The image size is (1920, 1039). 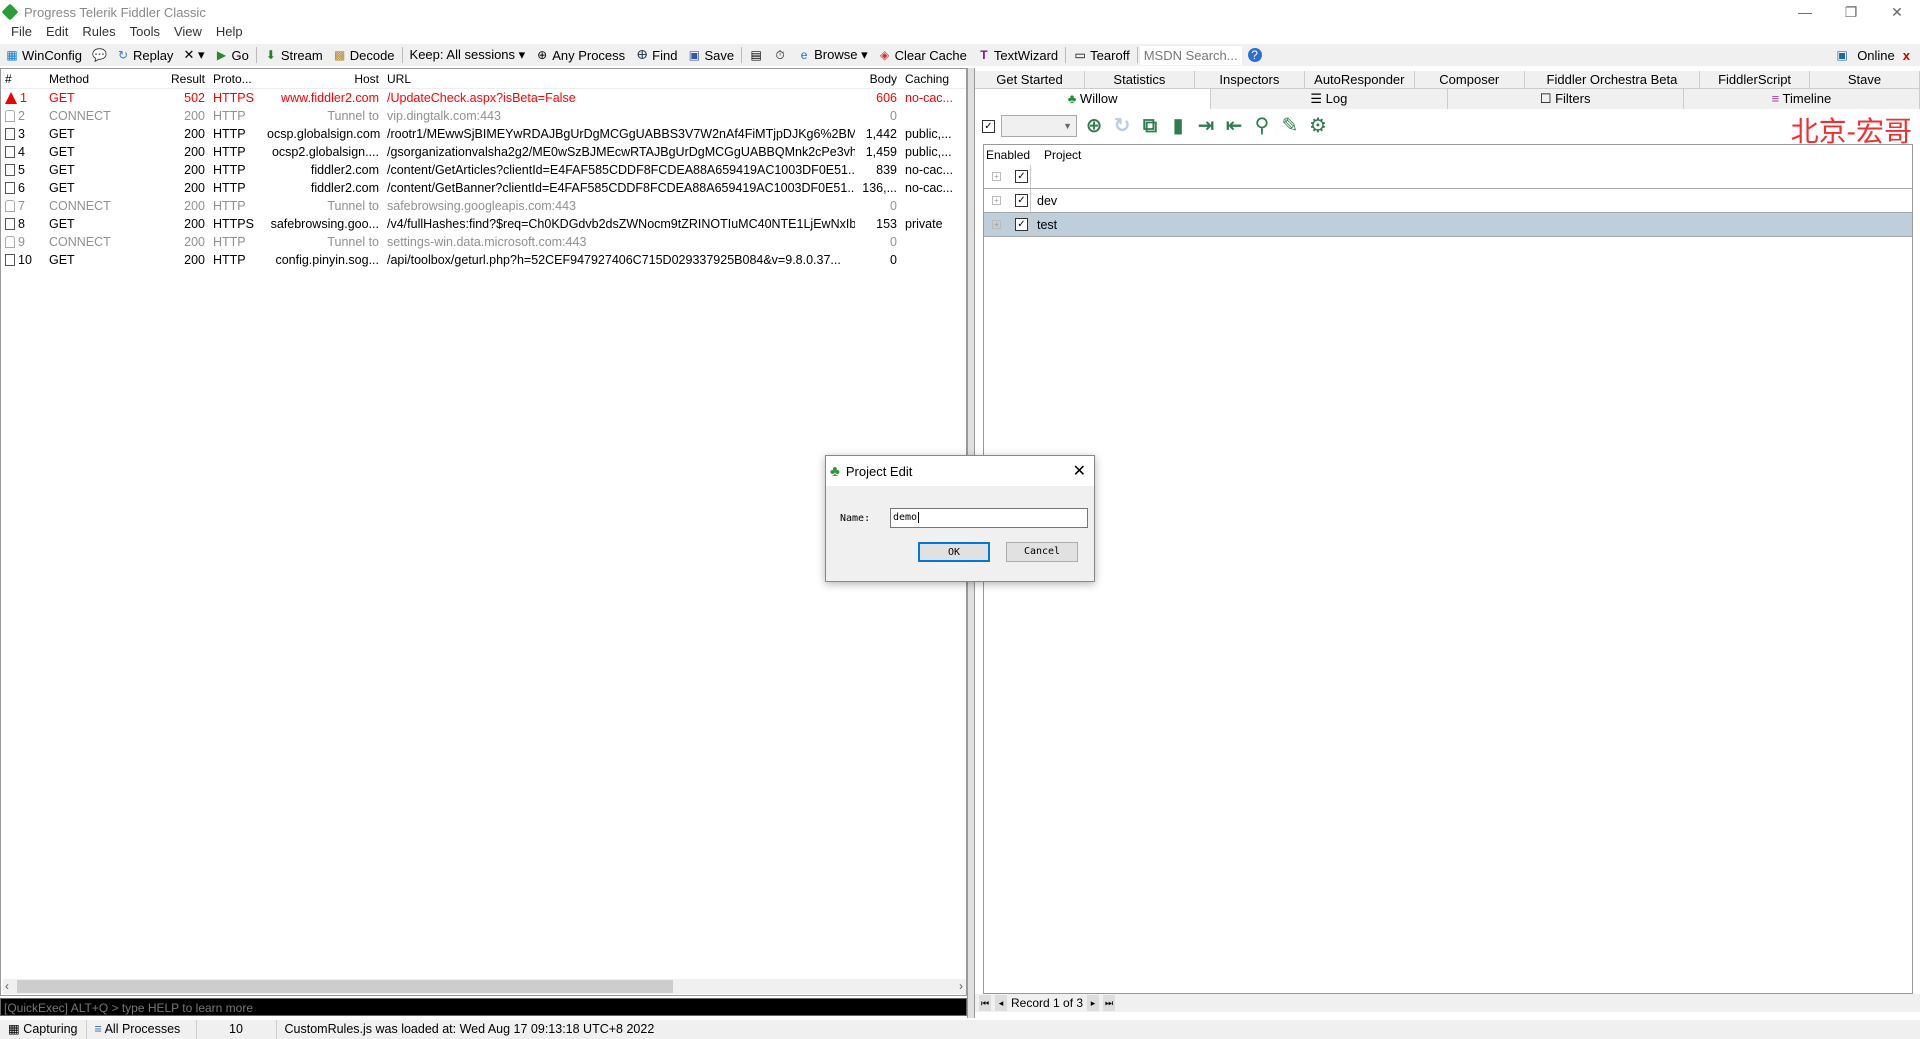 I want to click on tab-timeline: ≡ Timeline, so click(x=1802, y=99).